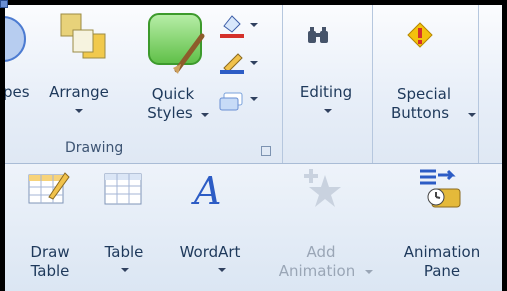 The height and width of the screenshot is (291, 507). I want to click on shapes-label: pes, so click(16, 92).